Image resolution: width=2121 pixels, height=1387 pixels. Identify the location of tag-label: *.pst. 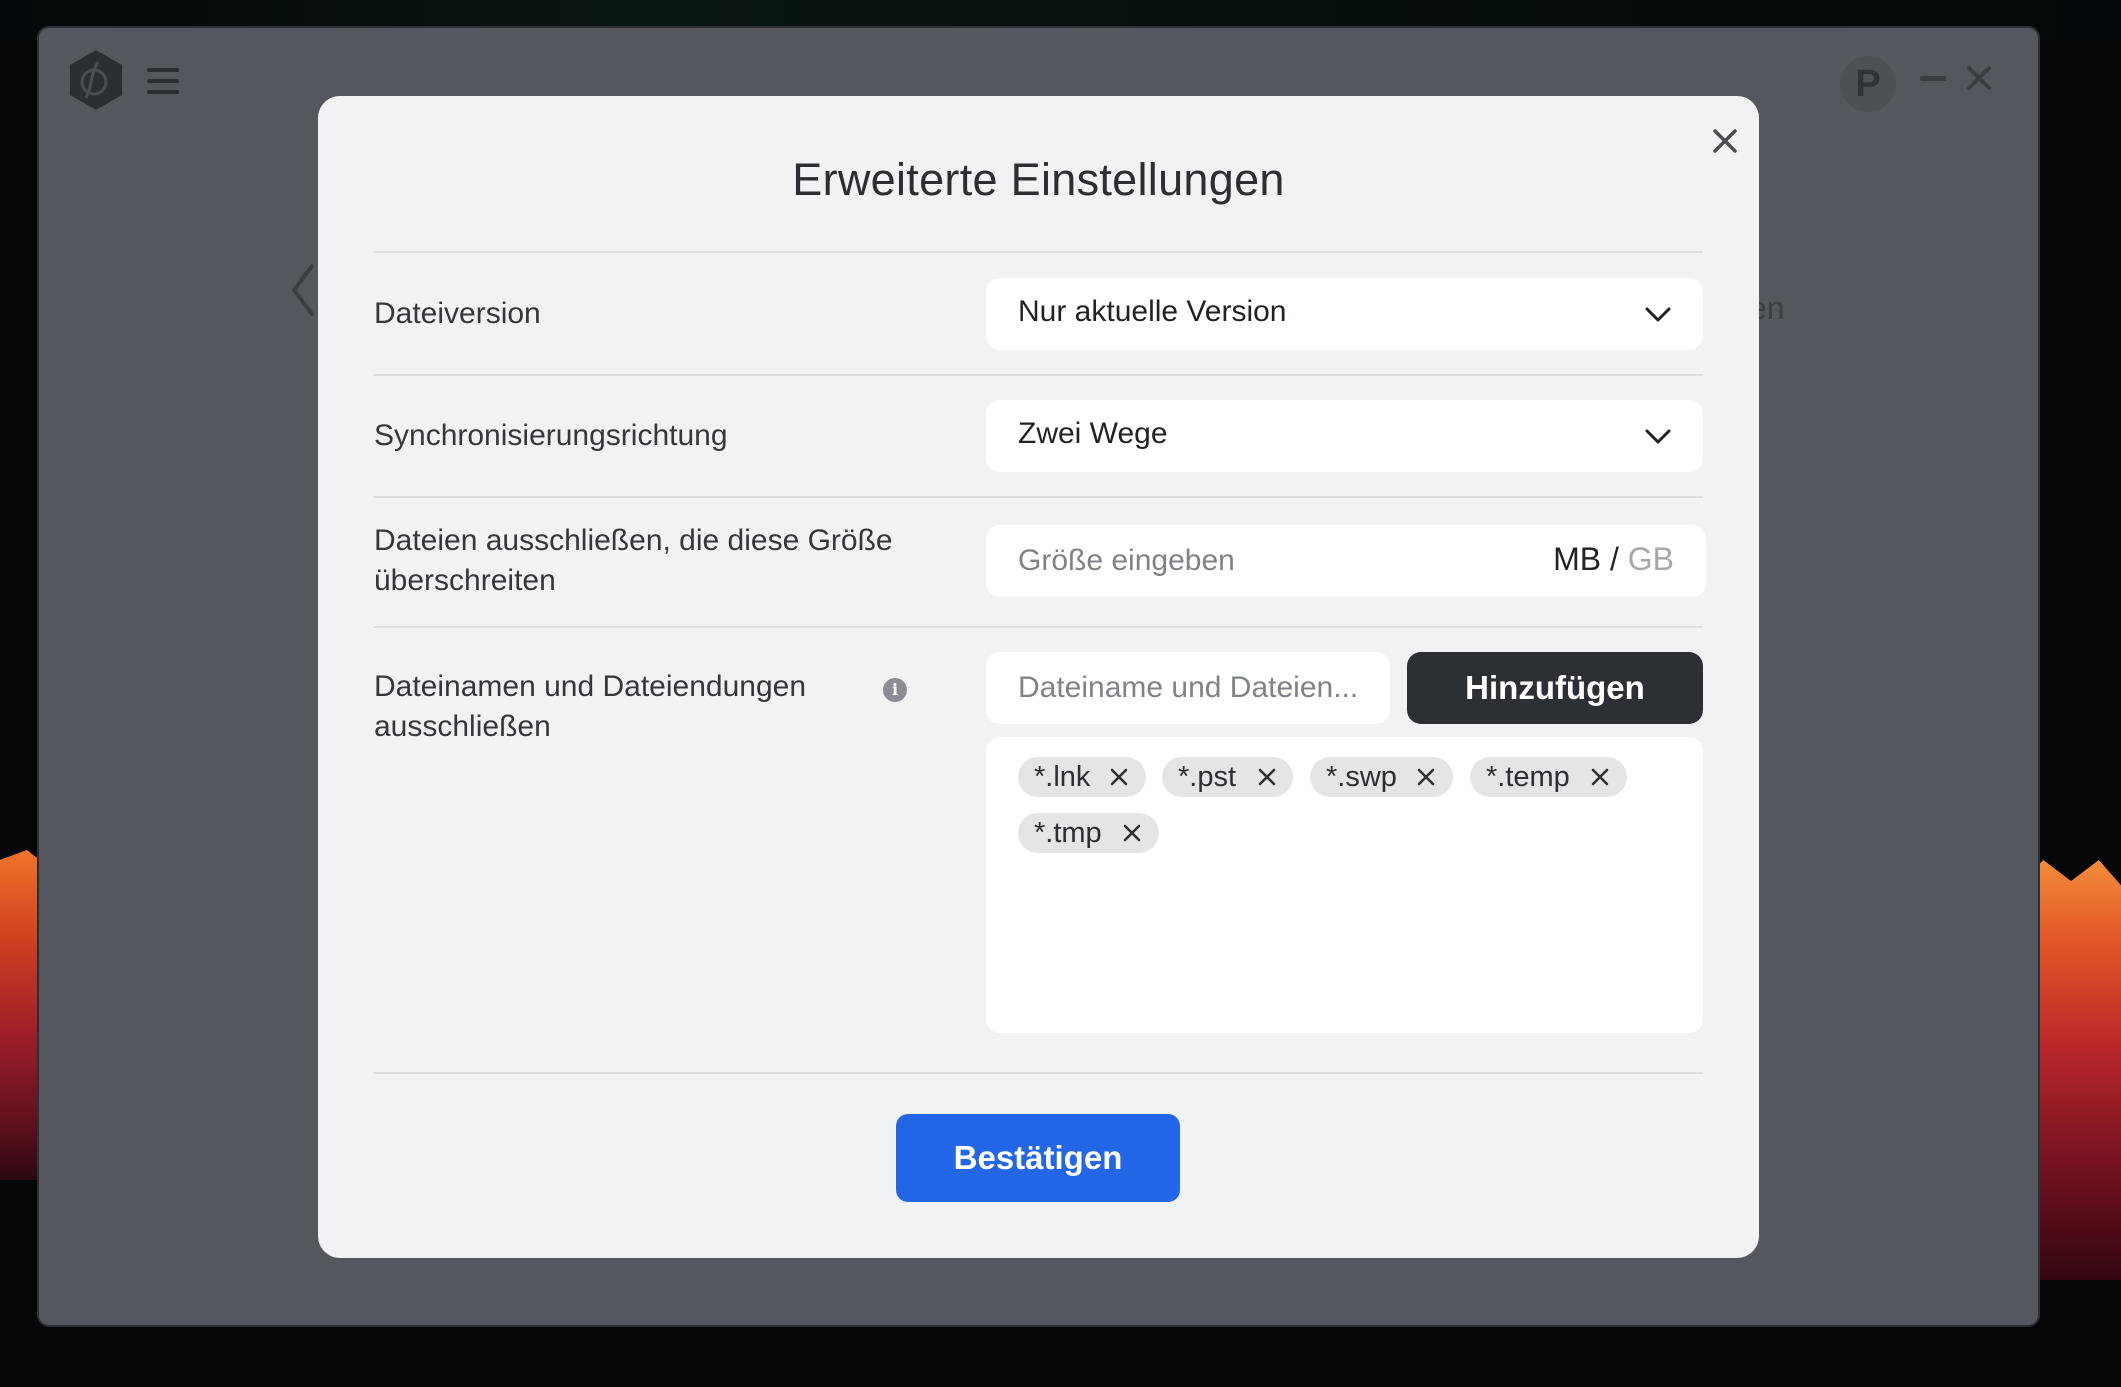
(1207, 777).